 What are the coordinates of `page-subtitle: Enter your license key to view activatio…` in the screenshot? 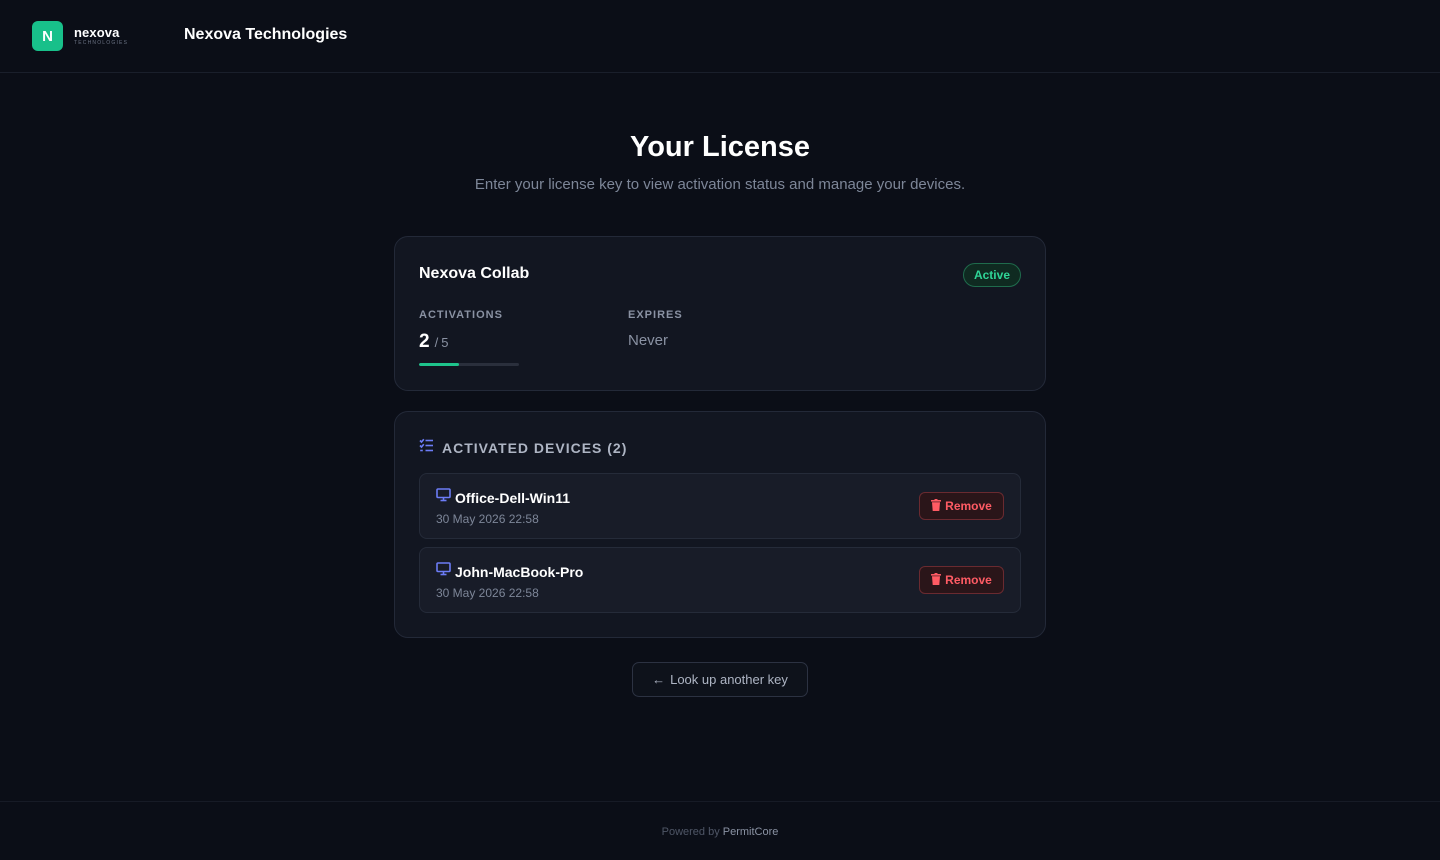 It's located at (720, 184).